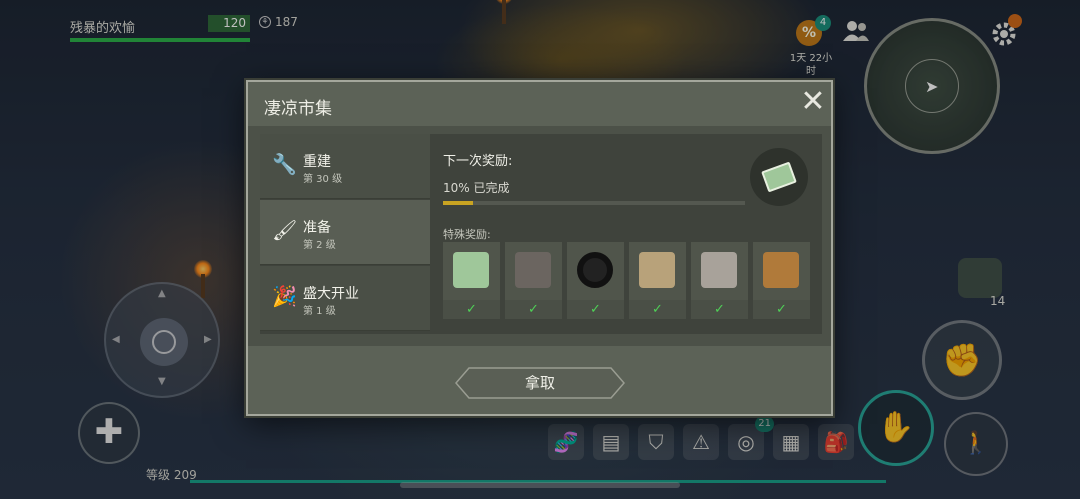 The image size is (1080, 499). What do you see at coordinates (478, 161) in the screenshot?
I see `next-reward-label: 下一次奖励:` at bounding box center [478, 161].